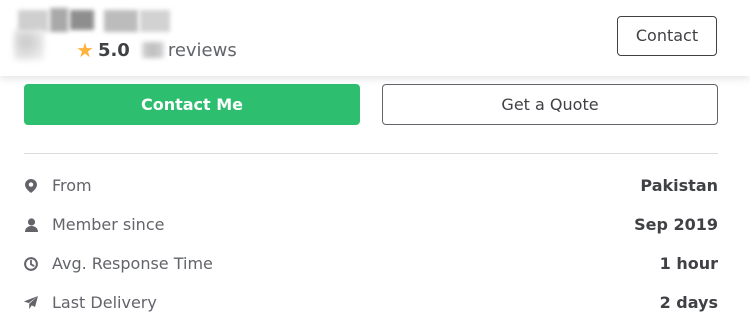 The height and width of the screenshot is (336, 750). Describe the element at coordinates (676, 224) in the screenshot. I see `stat-value: Sep 2019` at that location.